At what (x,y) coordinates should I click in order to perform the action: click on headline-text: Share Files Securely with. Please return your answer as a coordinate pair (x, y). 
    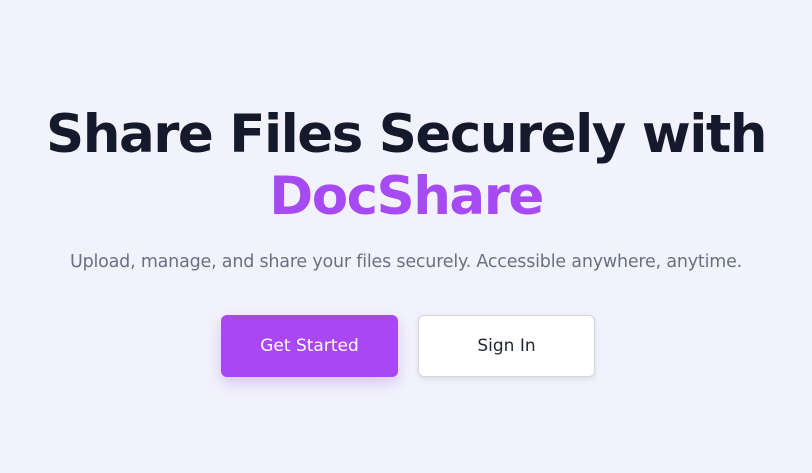
    Looking at the image, I should click on (406, 134).